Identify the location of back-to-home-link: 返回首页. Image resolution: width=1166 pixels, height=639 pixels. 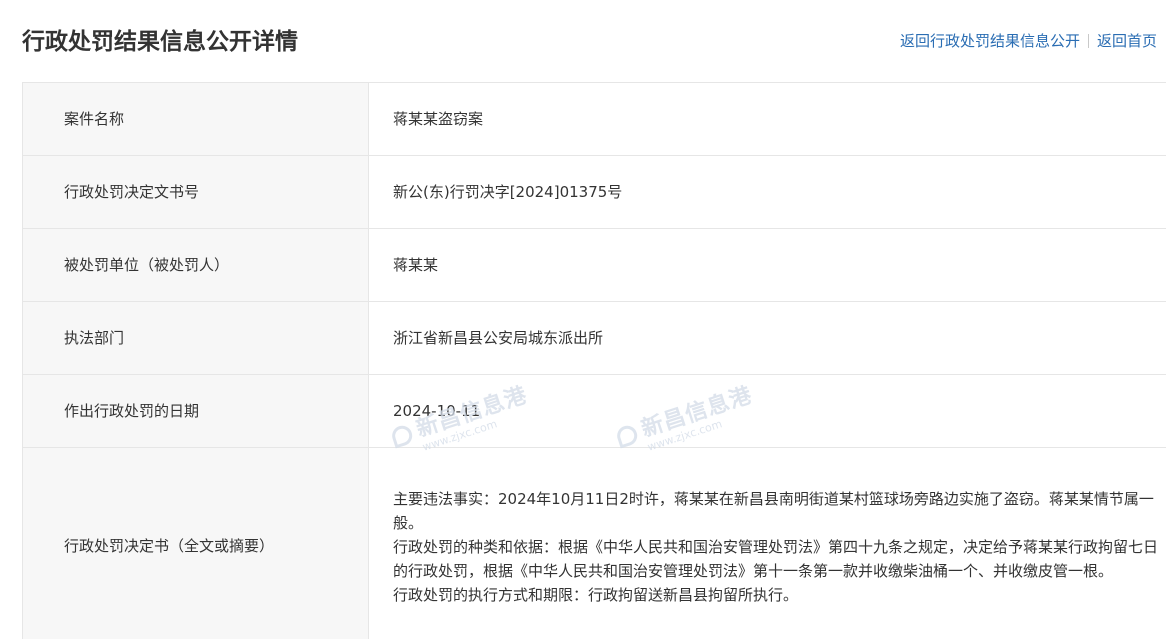
(1127, 41).